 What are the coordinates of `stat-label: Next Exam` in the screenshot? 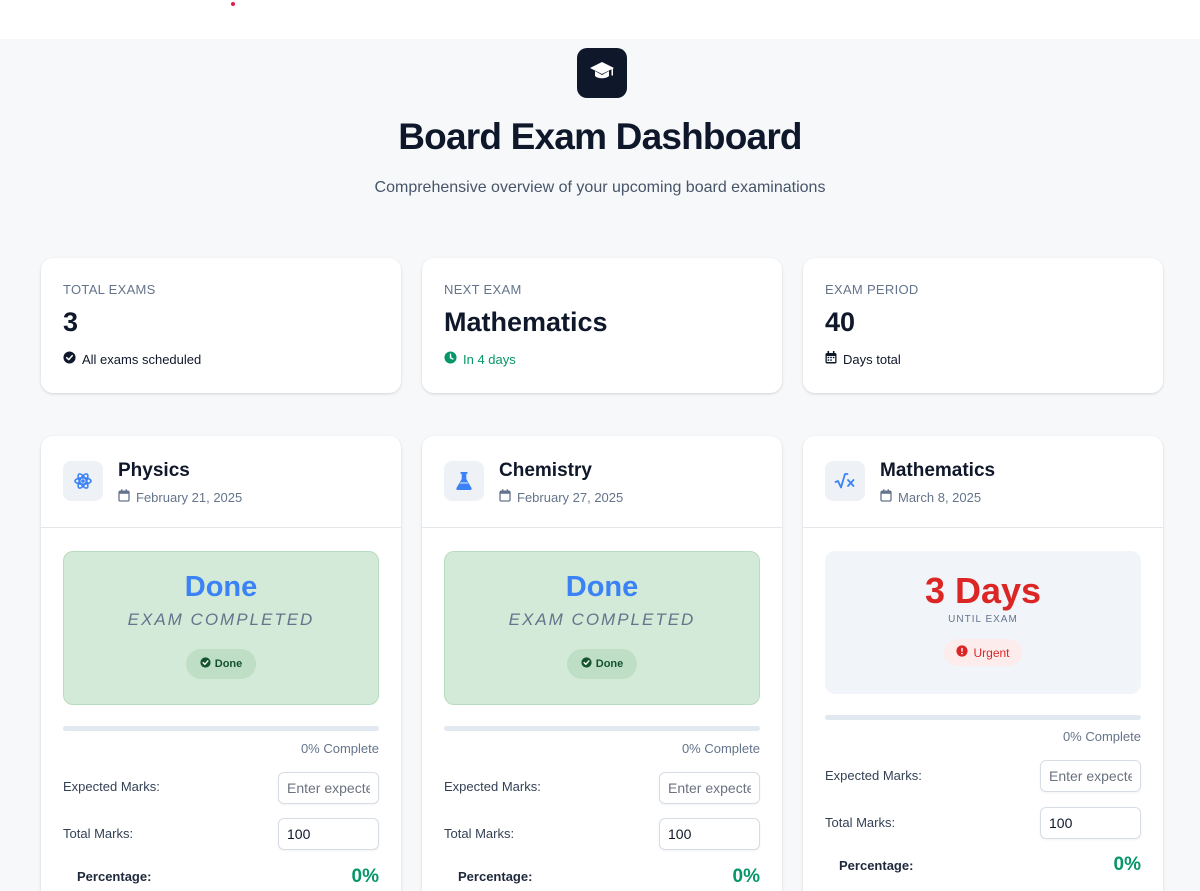 It's located at (483, 289).